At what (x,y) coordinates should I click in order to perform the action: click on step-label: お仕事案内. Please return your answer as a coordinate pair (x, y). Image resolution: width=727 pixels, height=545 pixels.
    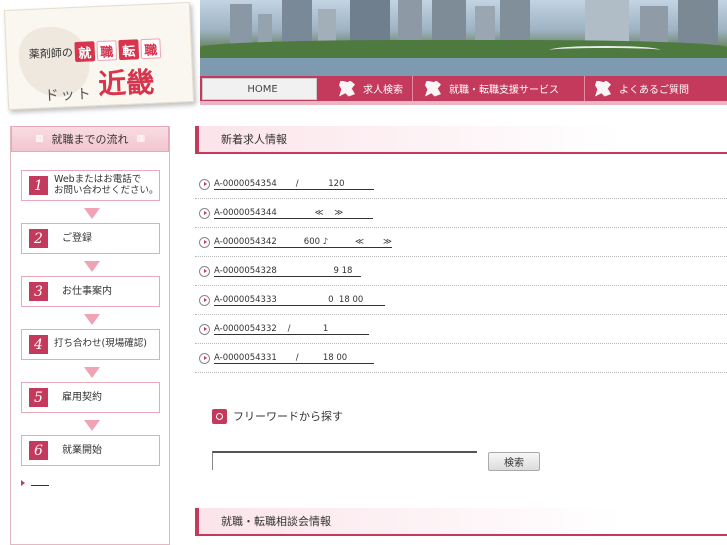
    Looking at the image, I should click on (87, 291).